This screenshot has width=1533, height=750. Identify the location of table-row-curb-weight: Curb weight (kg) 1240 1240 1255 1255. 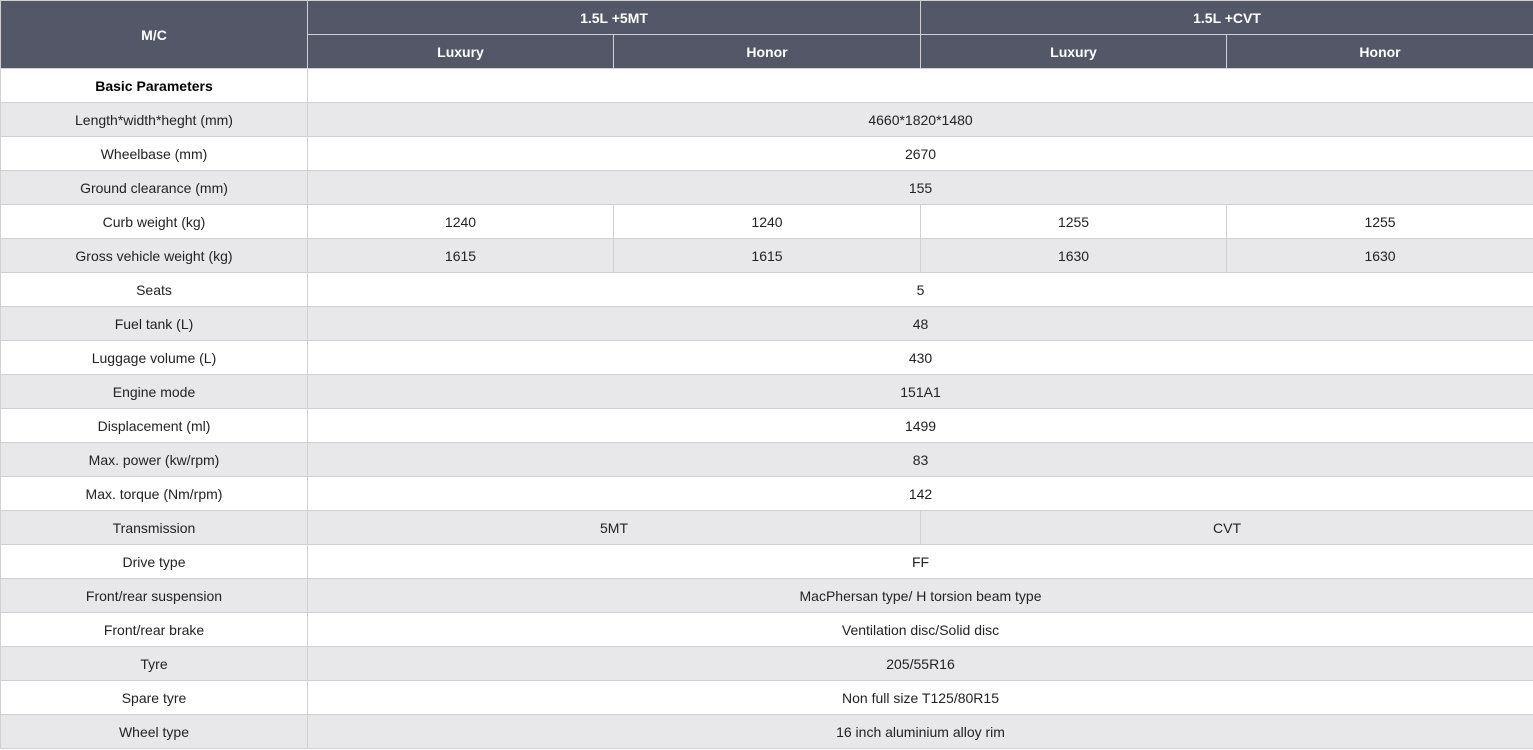
(766, 221).